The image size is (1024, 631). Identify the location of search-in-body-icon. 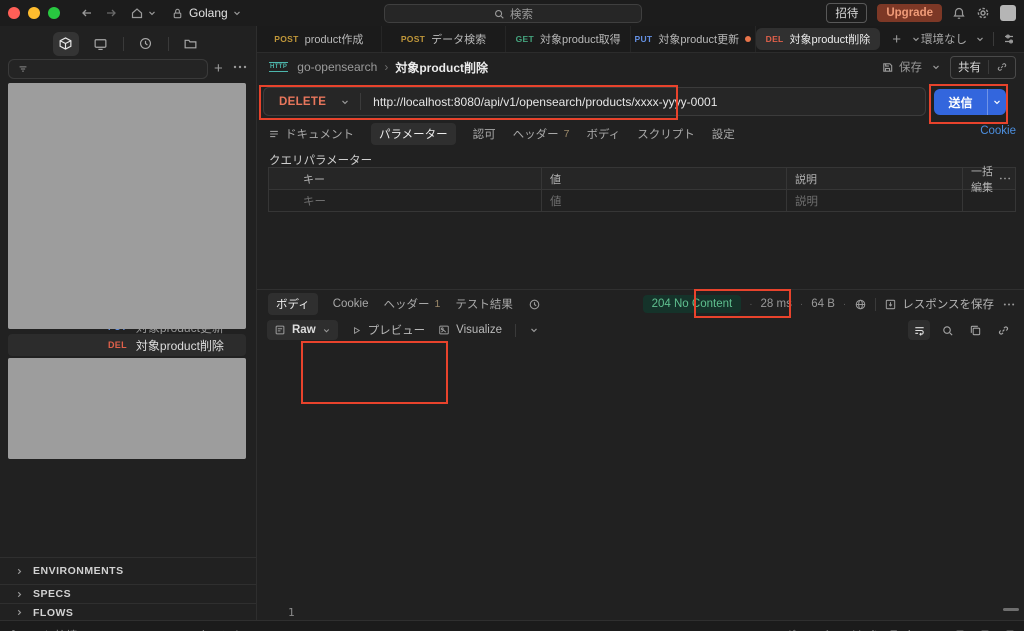
(947, 330).